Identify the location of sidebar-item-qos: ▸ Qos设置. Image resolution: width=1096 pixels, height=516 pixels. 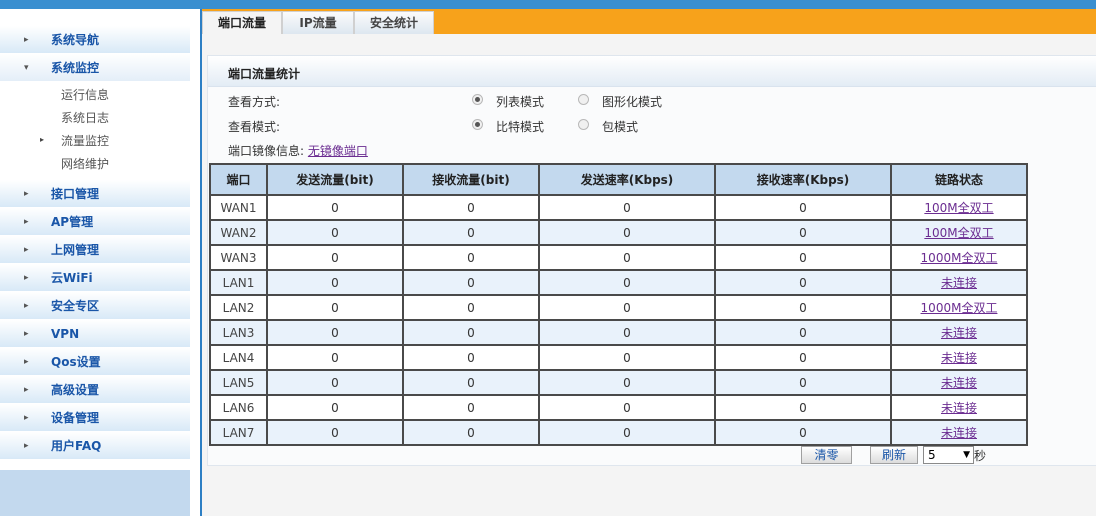
(95, 362).